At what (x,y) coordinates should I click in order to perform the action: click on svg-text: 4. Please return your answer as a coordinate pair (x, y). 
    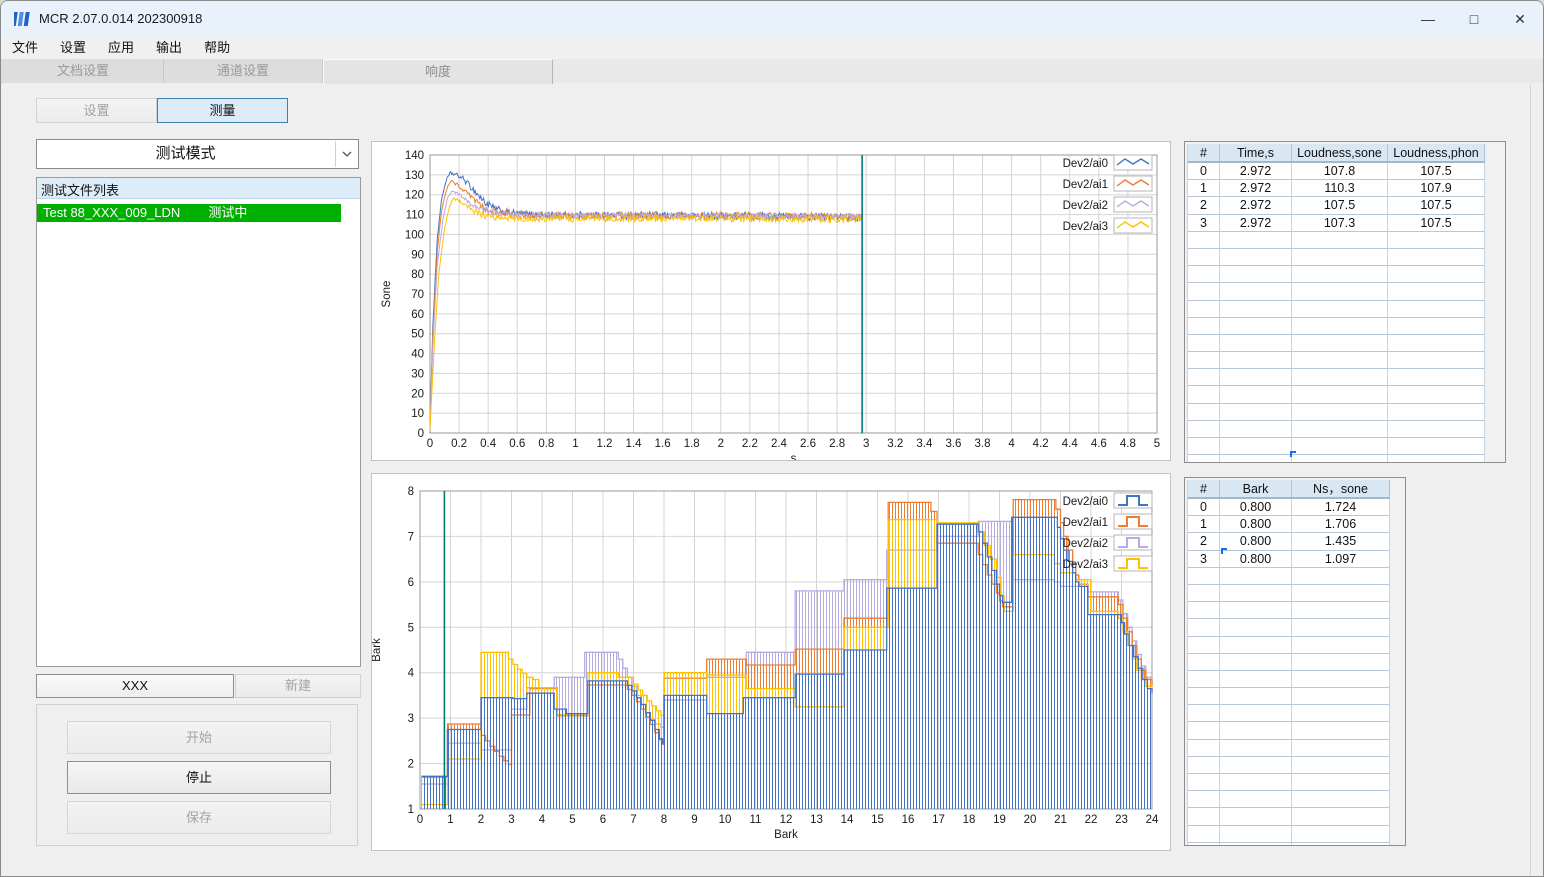
    Looking at the image, I should click on (411, 674).